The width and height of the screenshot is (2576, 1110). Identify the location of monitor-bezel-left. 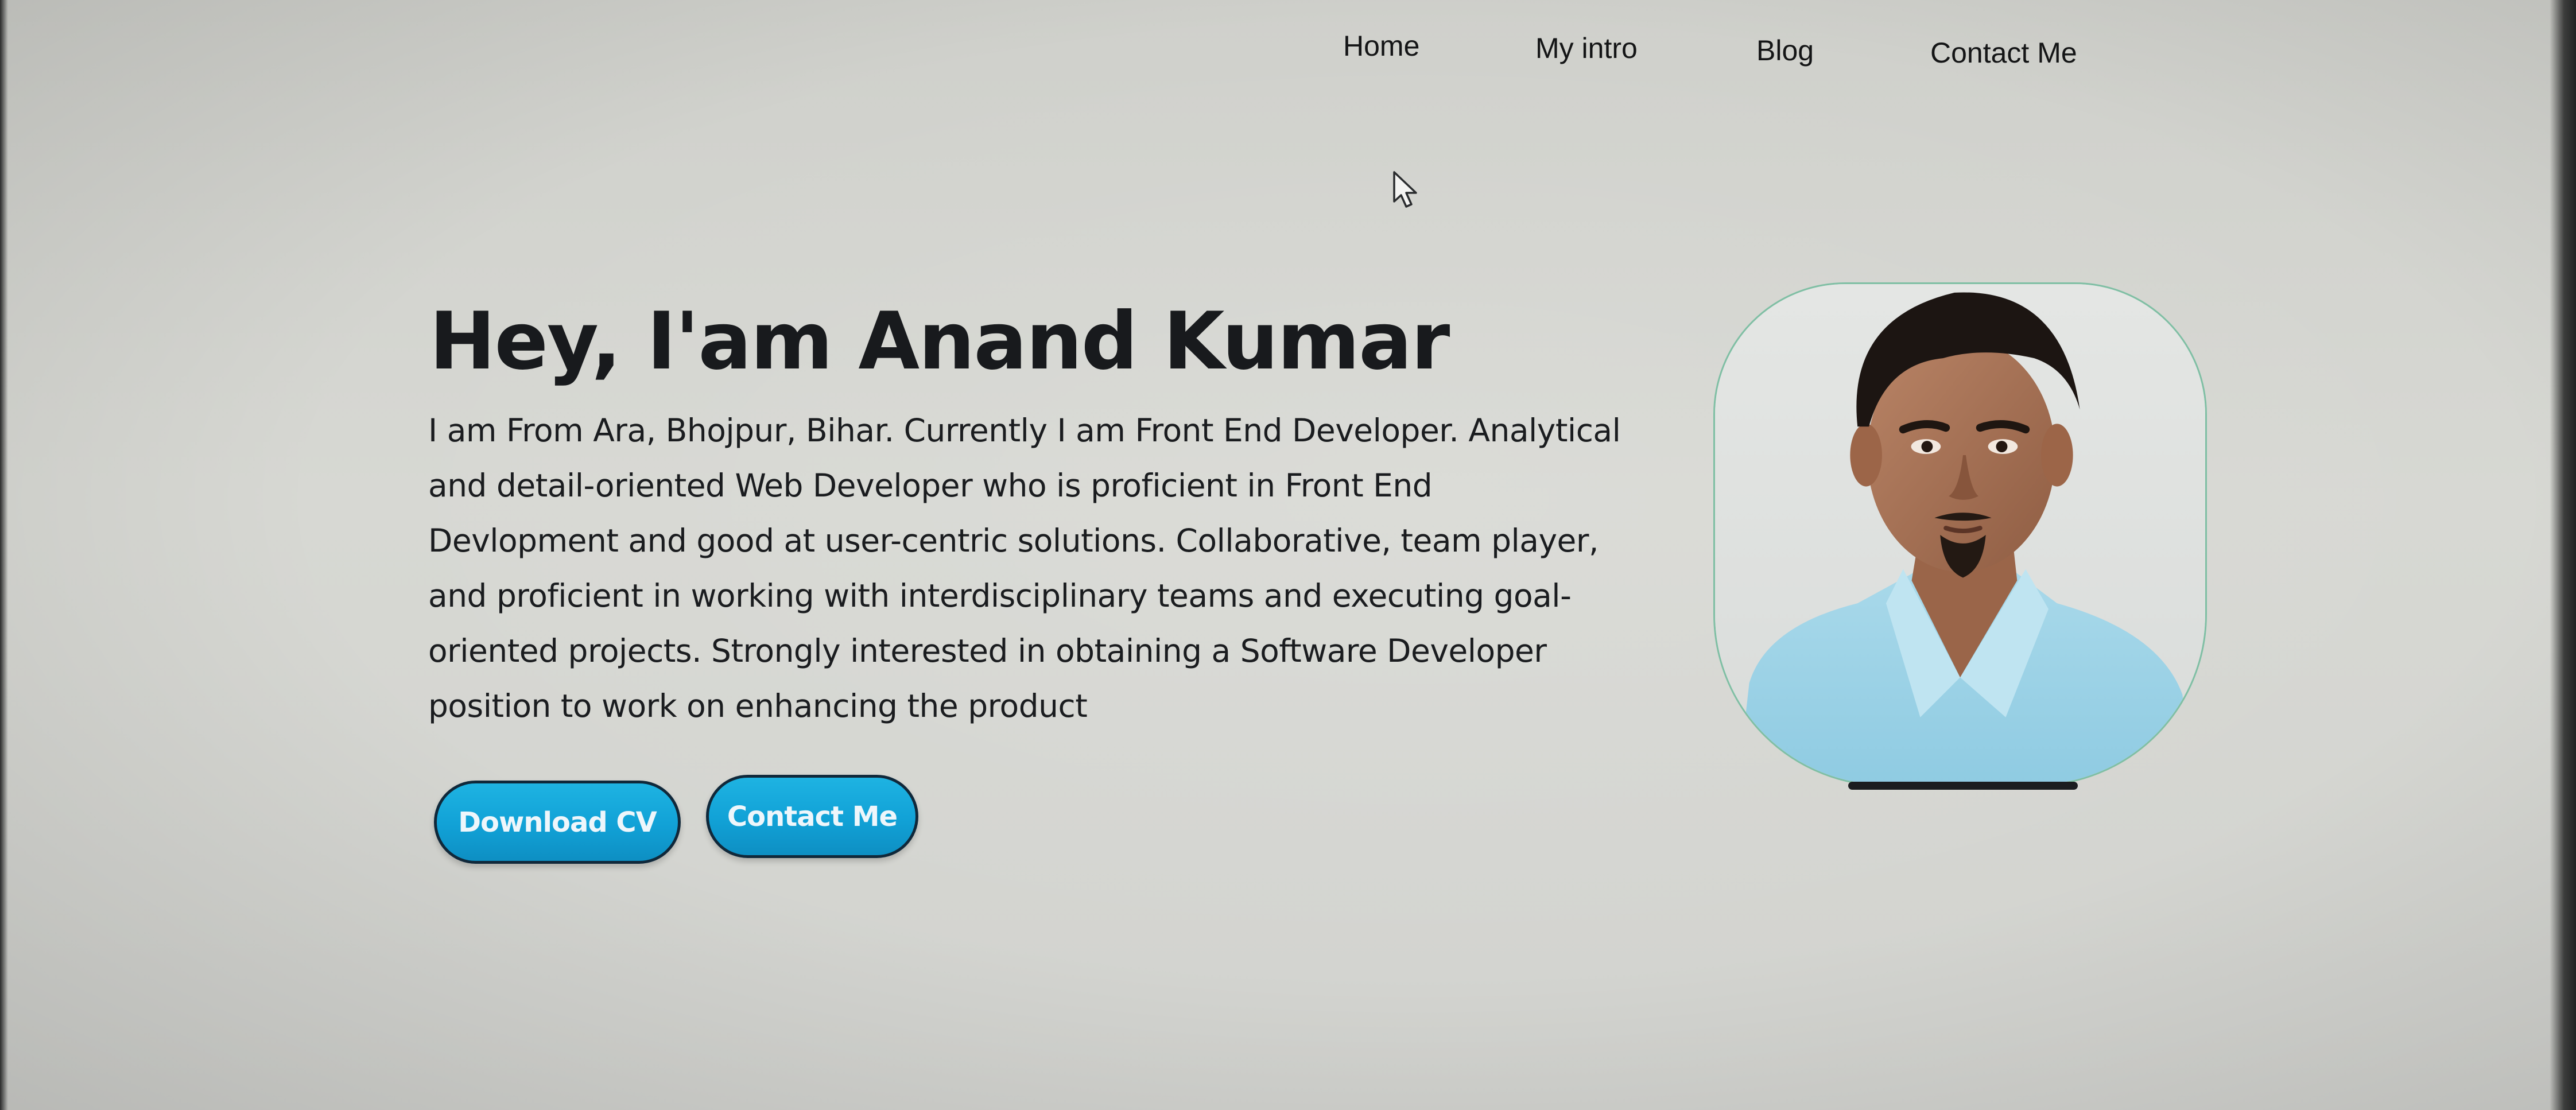
(4, 555).